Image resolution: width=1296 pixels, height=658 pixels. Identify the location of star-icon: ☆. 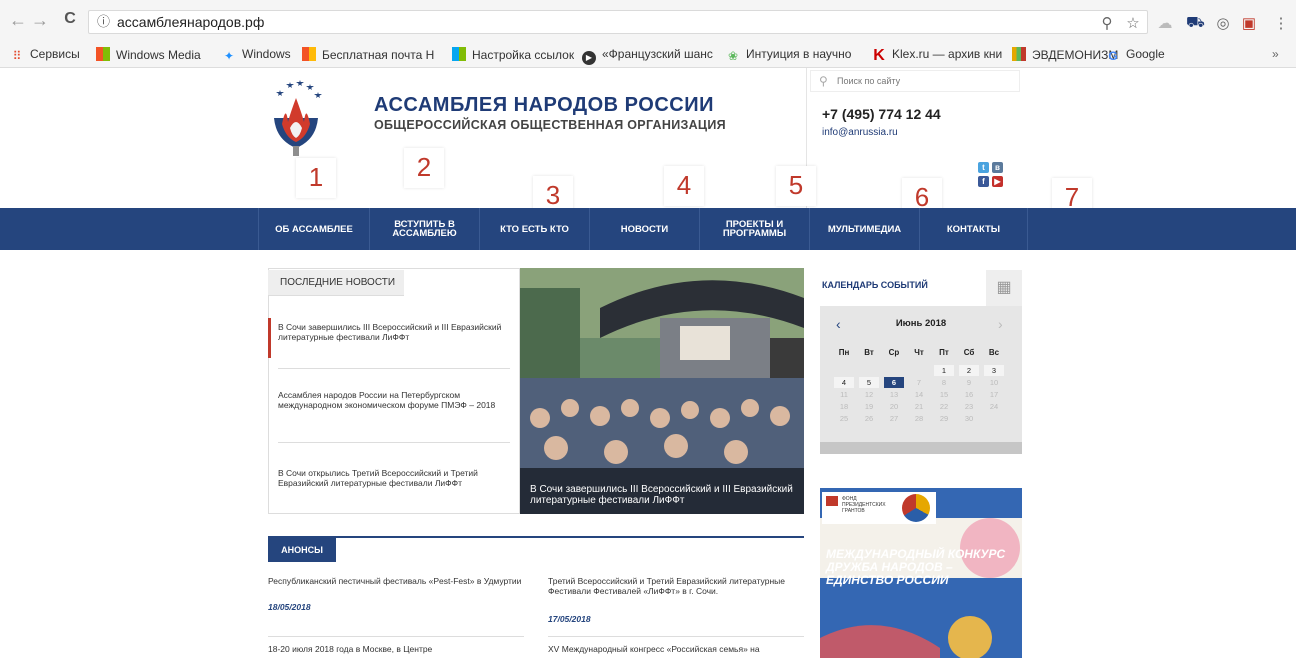
(1133, 23).